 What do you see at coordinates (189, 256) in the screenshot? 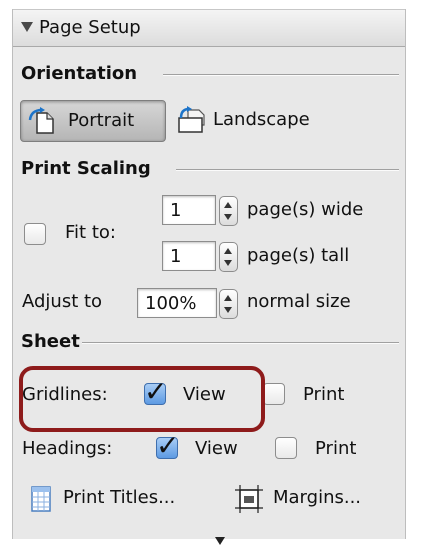
I see `pages-tall-field: 1` at bounding box center [189, 256].